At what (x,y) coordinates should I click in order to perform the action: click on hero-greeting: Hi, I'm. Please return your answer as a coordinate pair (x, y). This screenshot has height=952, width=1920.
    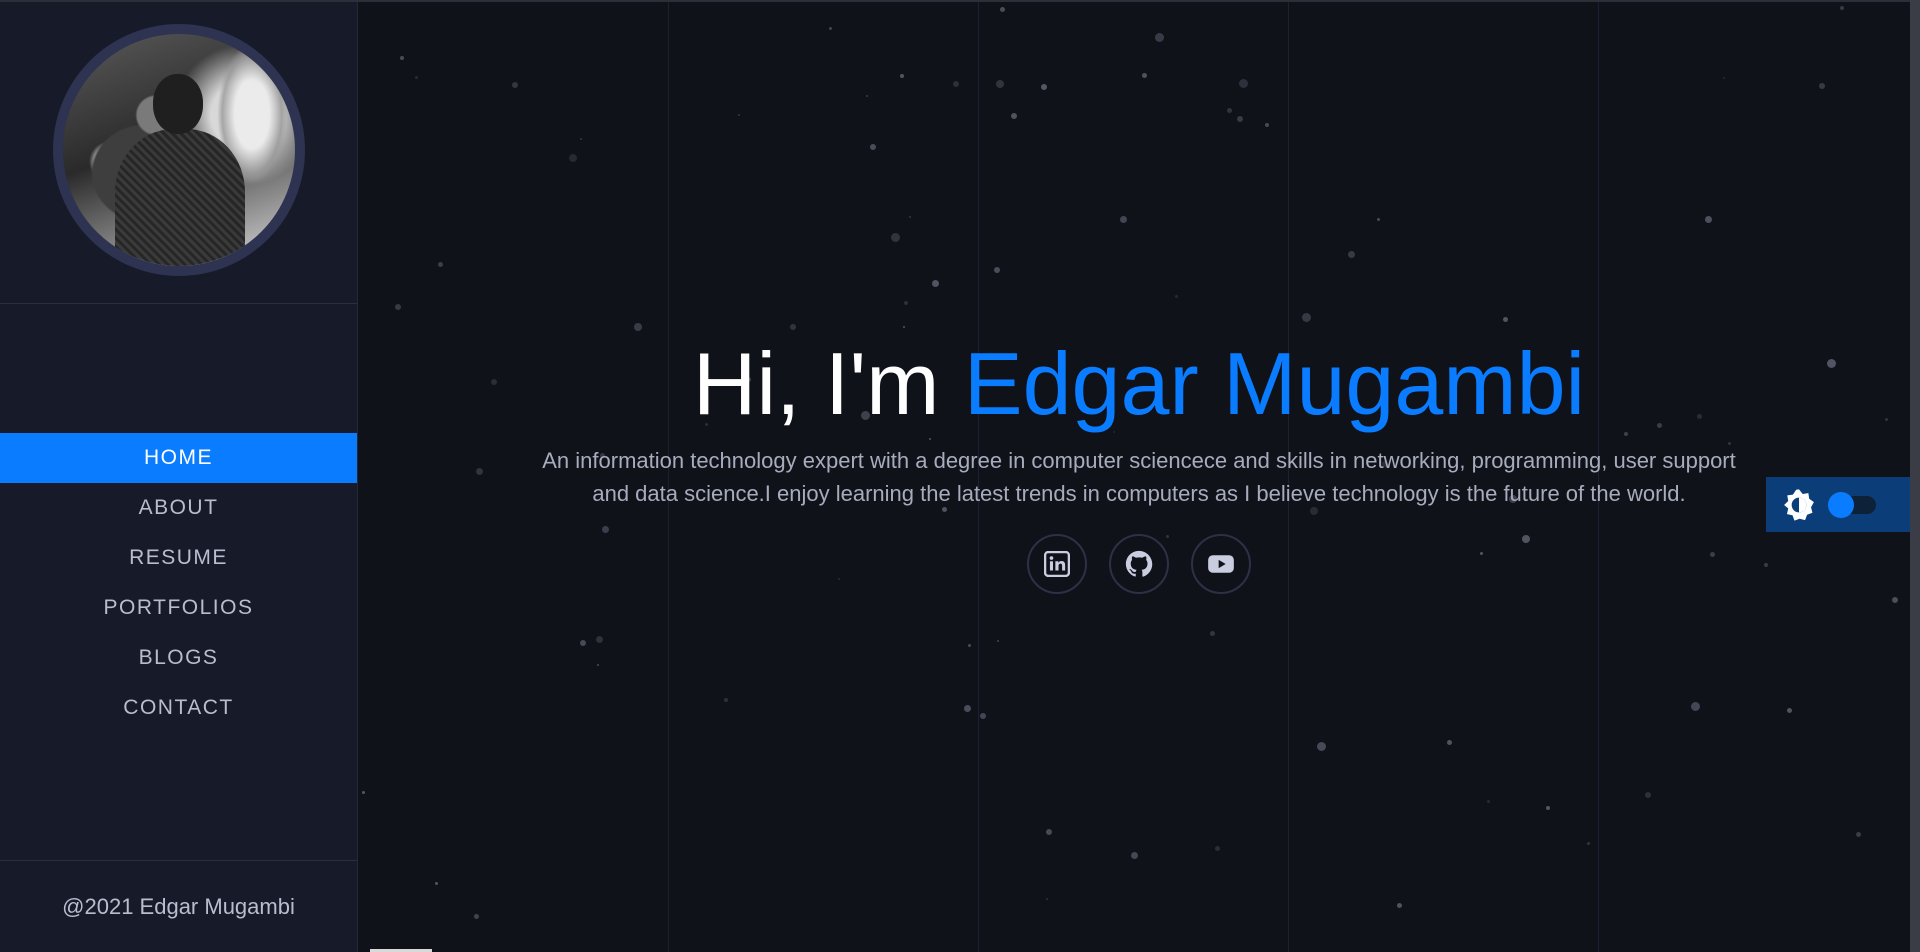
    Looking at the image, I should click on (828, 383).